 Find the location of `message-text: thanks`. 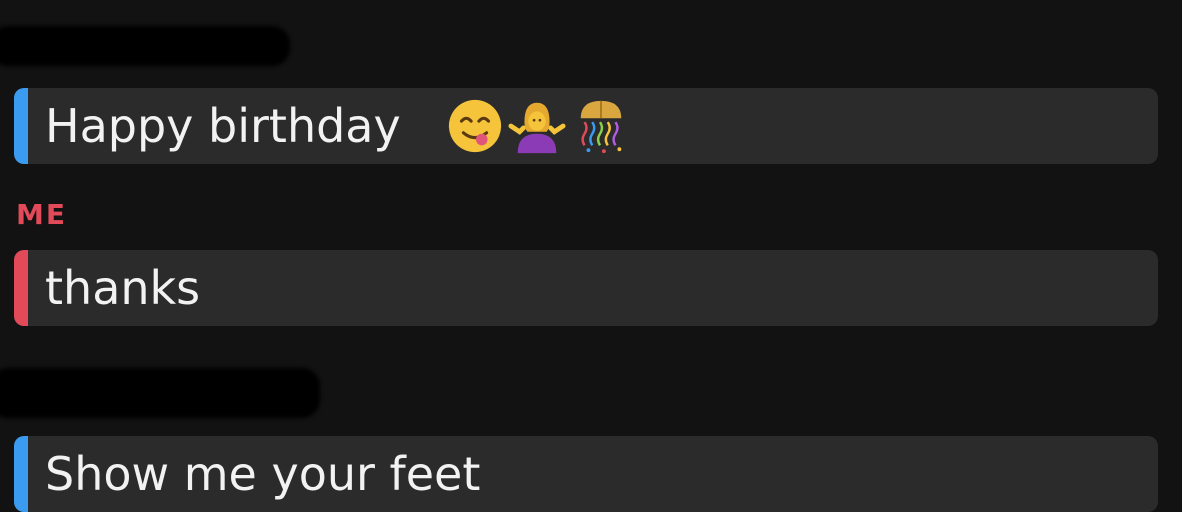

message-text: thanks is located at coordinates (123, 288).